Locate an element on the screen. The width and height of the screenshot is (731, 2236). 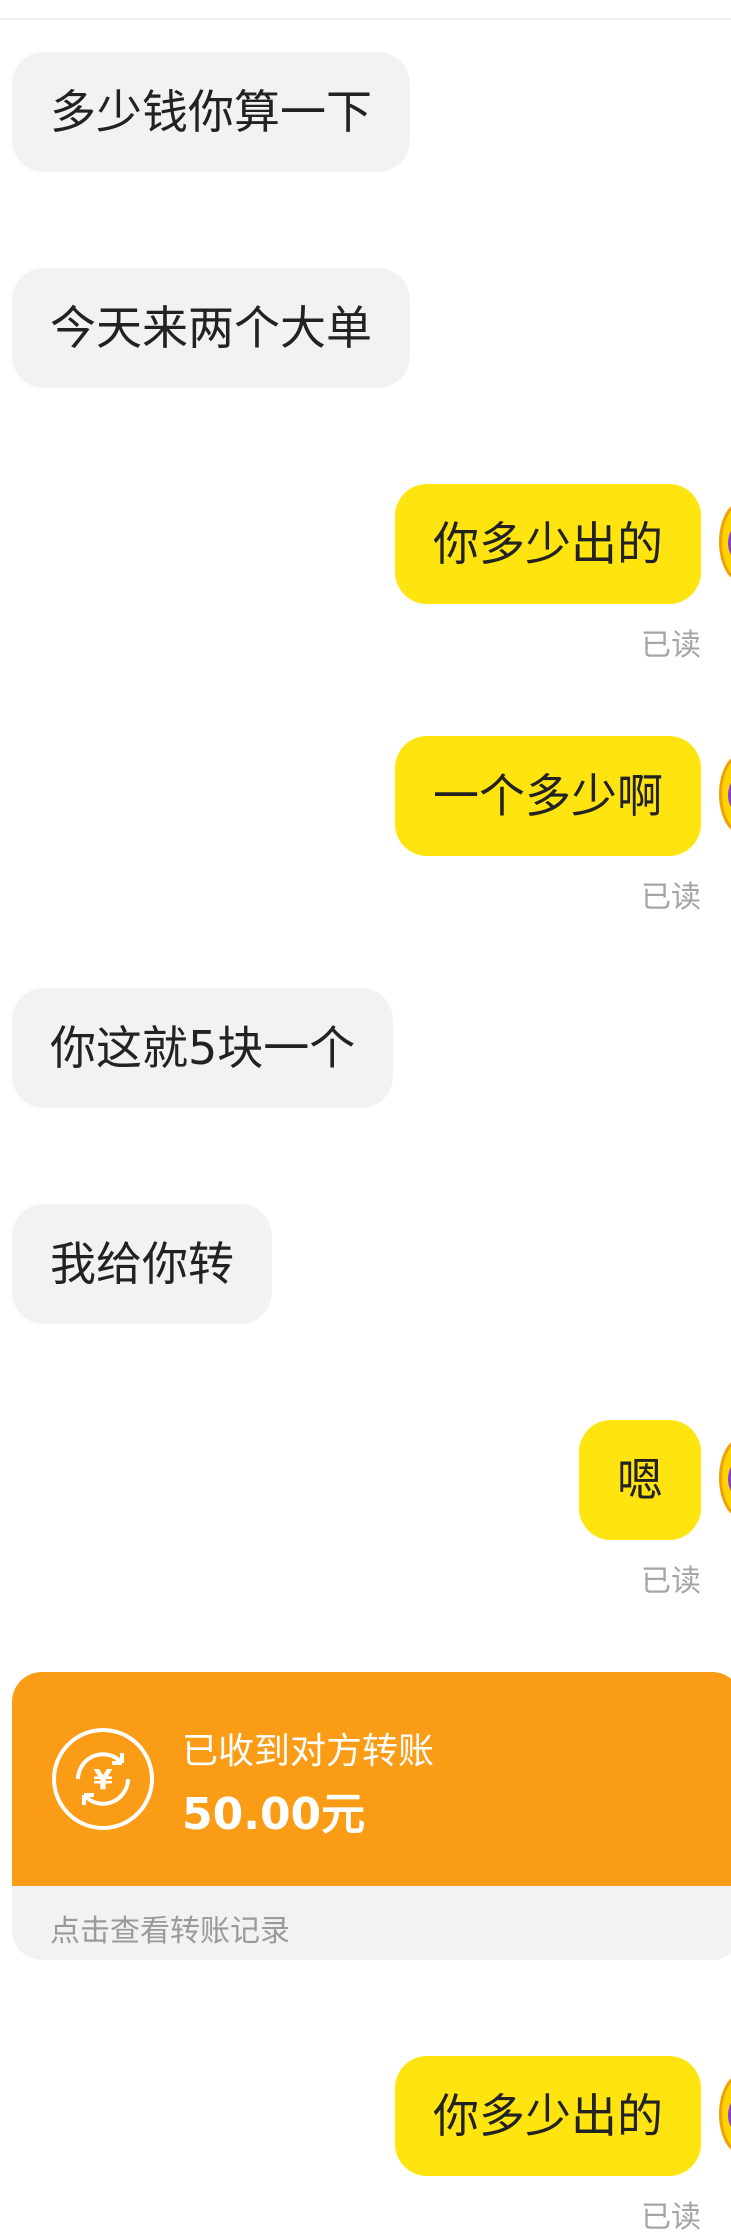
incoming-message-bubble: 我给你转 is located at coordinates (142, 1264).